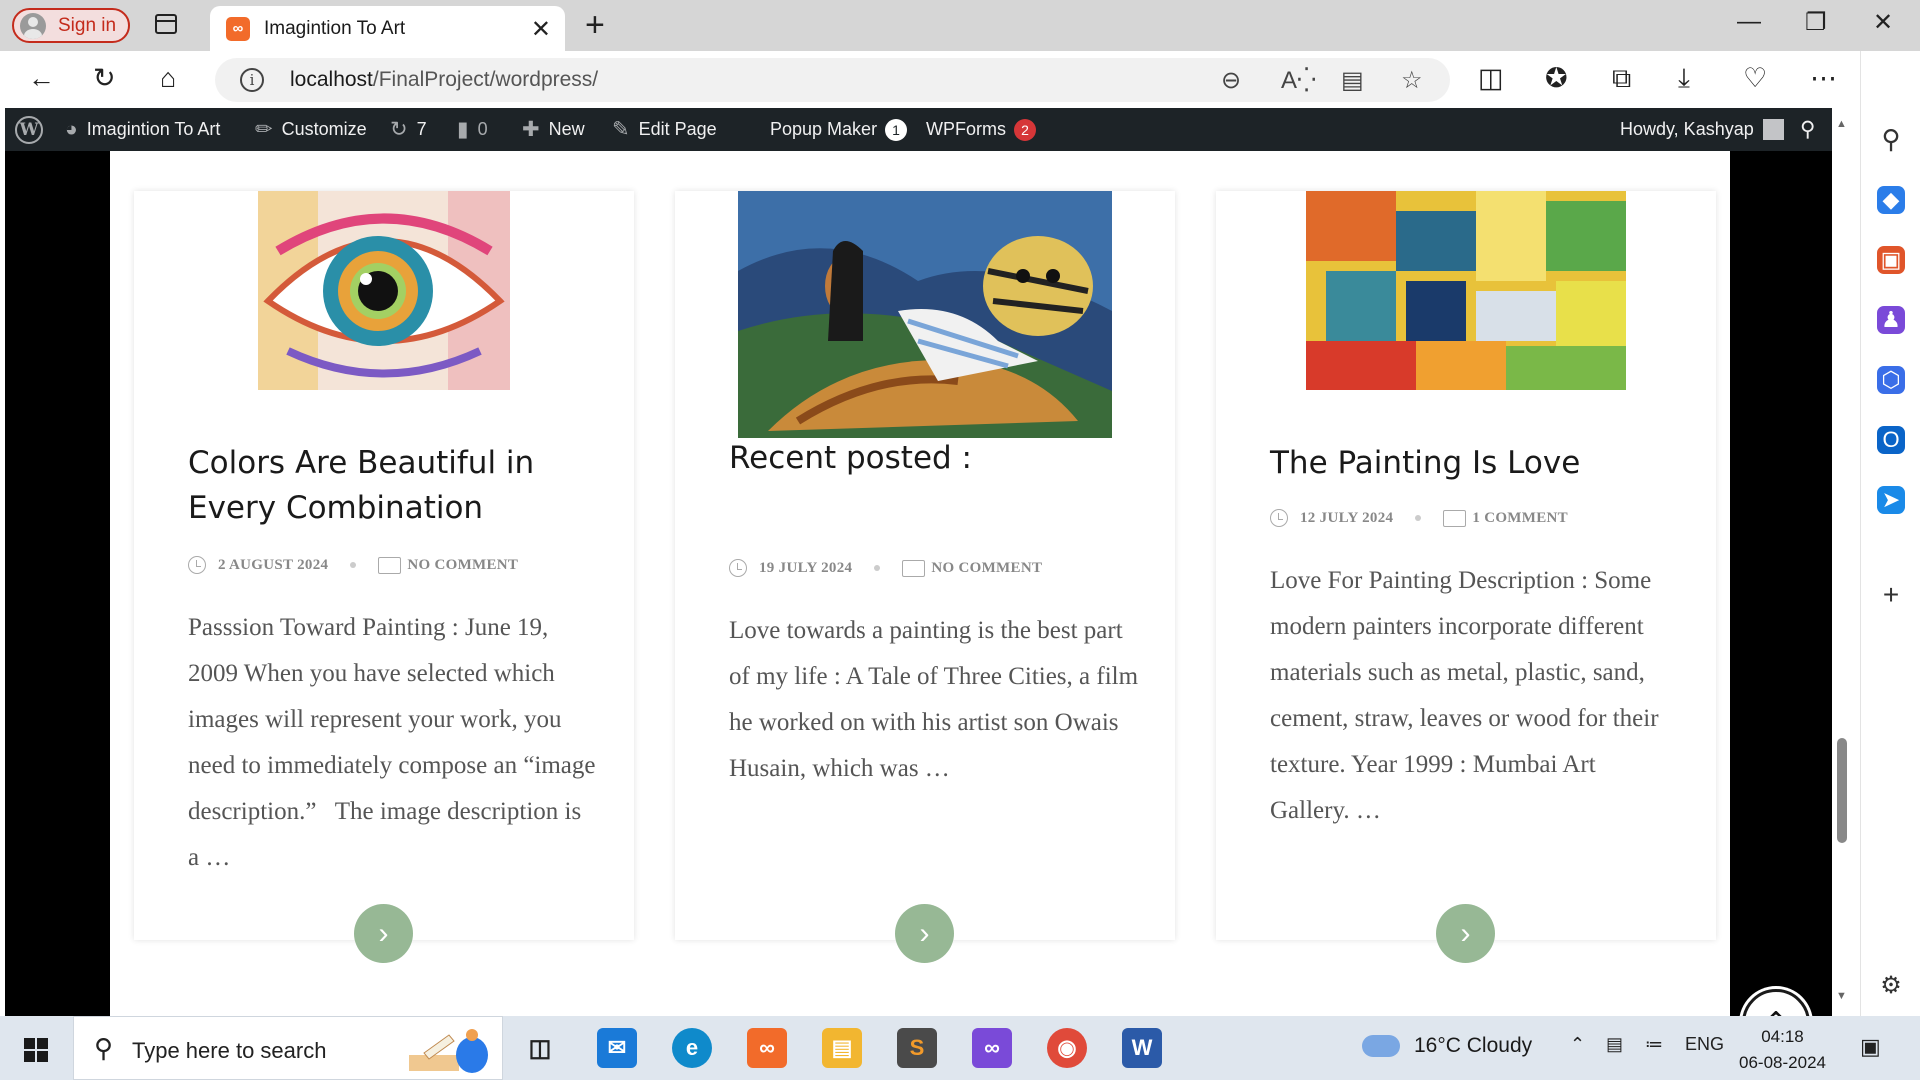  Describe the element at coordinates (960, 25) in the screenshot. I see `browser-tab-strip: Sign in ∞ Imagintion To Art ✕ + — ❐ ✕` at that location.